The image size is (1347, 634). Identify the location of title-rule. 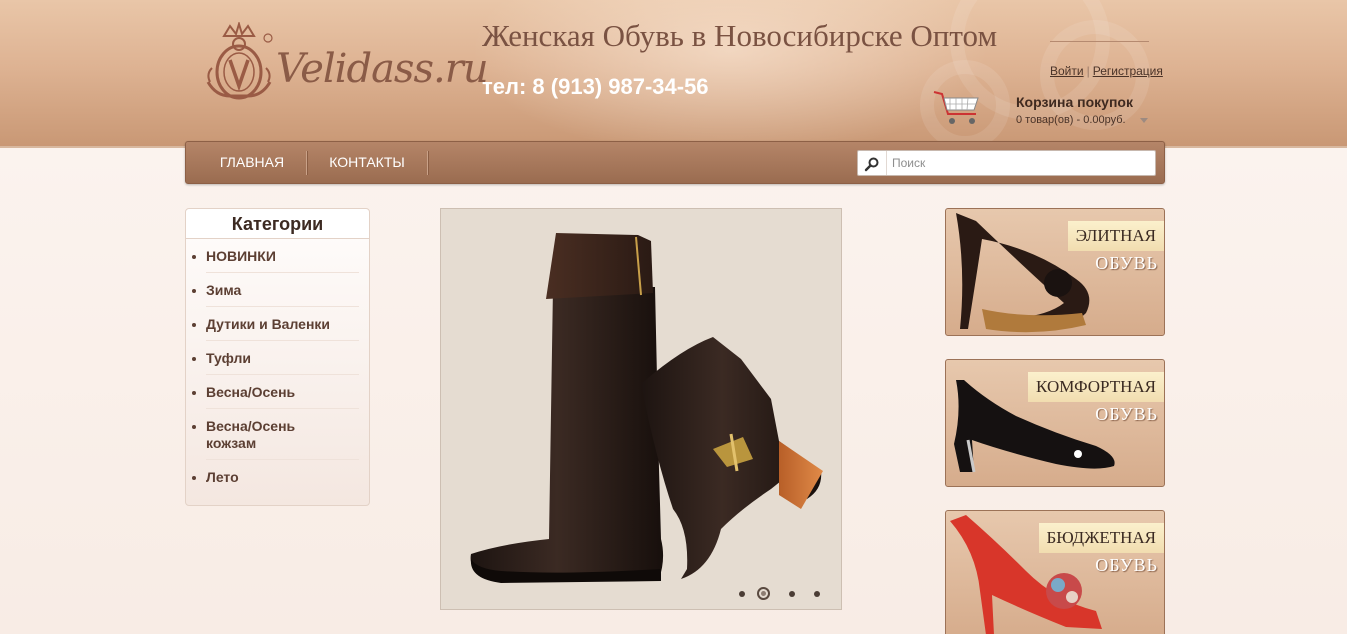
(1099, 41).